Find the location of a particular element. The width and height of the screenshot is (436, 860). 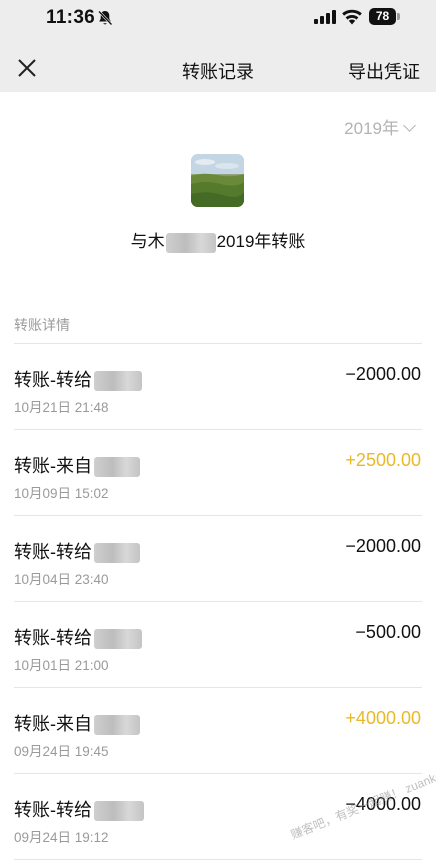

status-time: 11:36 is located at coordinates (71, 17).